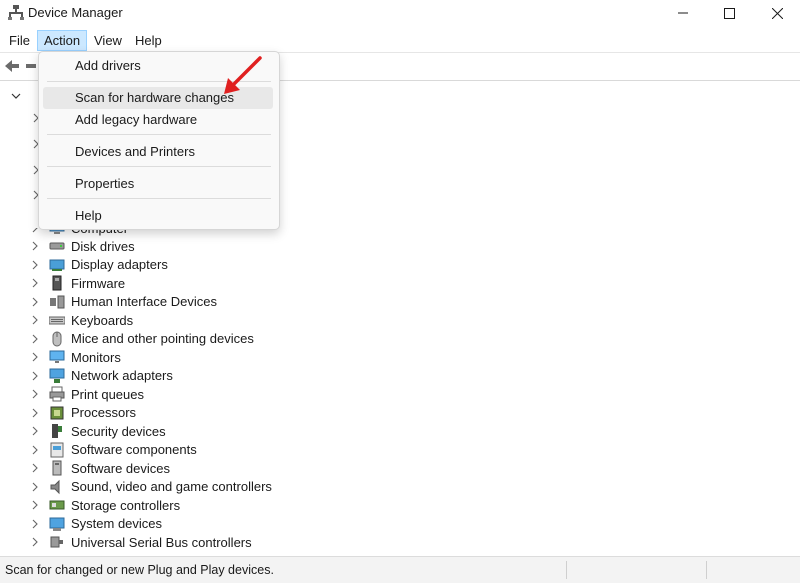 Image resolution: width=800 pixels, height=583 pixels. I want to click on firmware-icon, so click(57, 283).